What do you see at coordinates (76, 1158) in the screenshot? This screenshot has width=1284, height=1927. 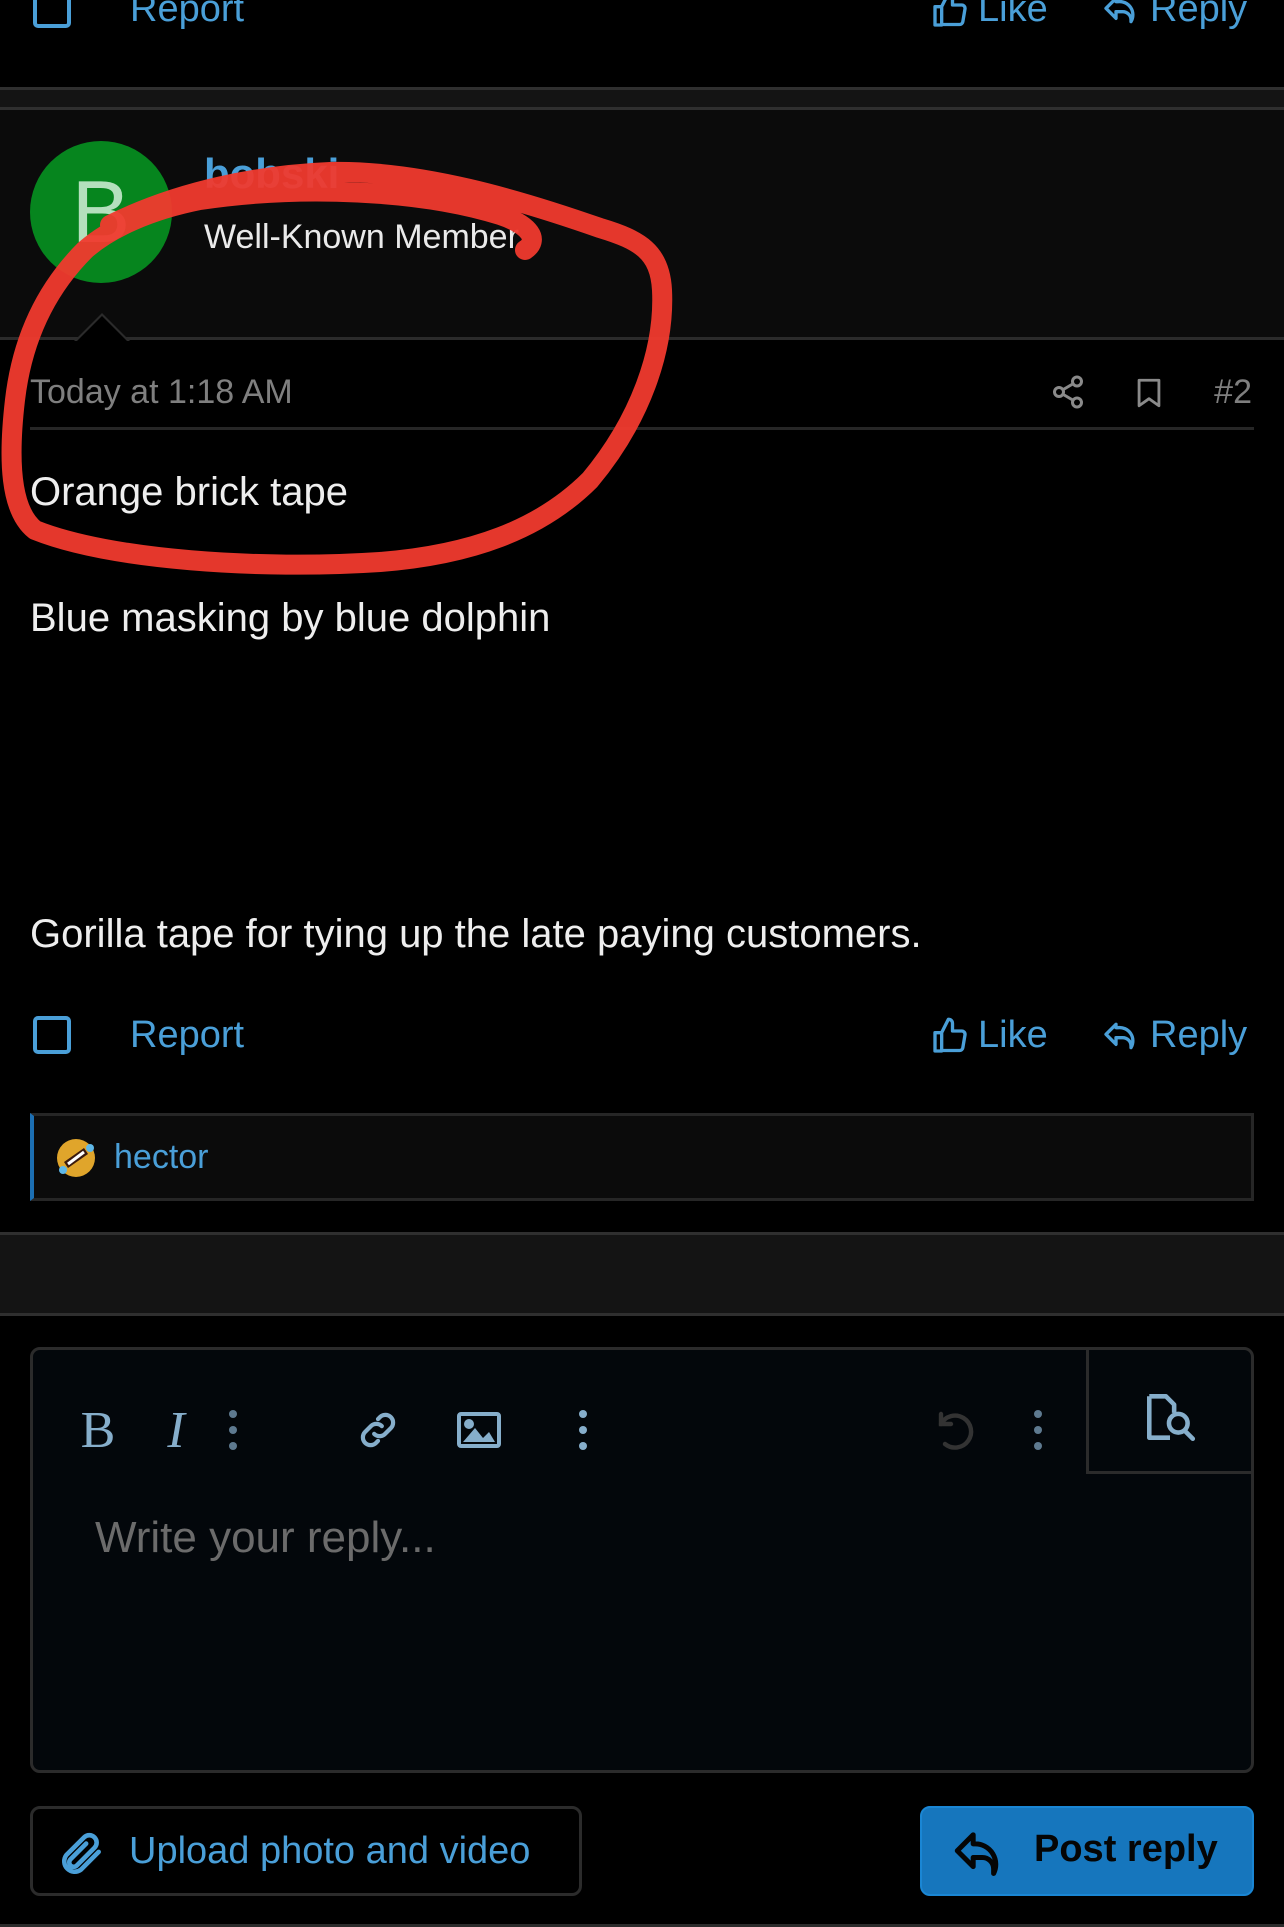 I see `laughing-emoji-icon` at bounding box center [76, 1158].